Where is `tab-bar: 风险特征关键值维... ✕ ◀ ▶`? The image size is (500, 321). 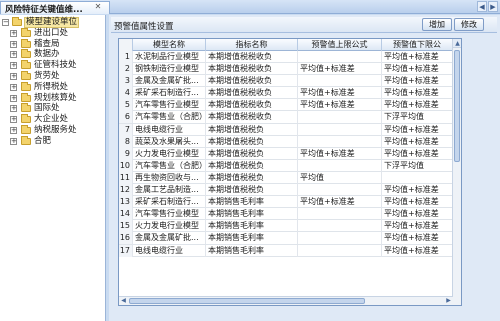 tab-bar: 风险特征关键值维... ✕ ◀ ▶ is located at coordinates (250, 7).